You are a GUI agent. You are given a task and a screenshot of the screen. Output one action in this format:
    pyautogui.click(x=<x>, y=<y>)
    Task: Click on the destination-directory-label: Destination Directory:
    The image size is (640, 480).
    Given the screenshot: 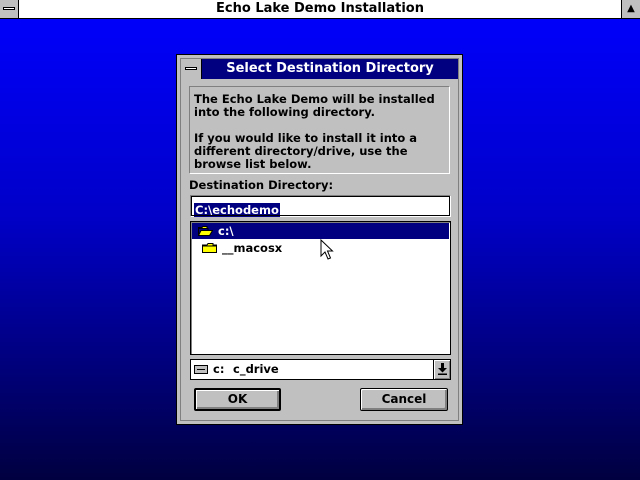 What is the action you would take?
    pyautogui.click(x=261, y=185)
    